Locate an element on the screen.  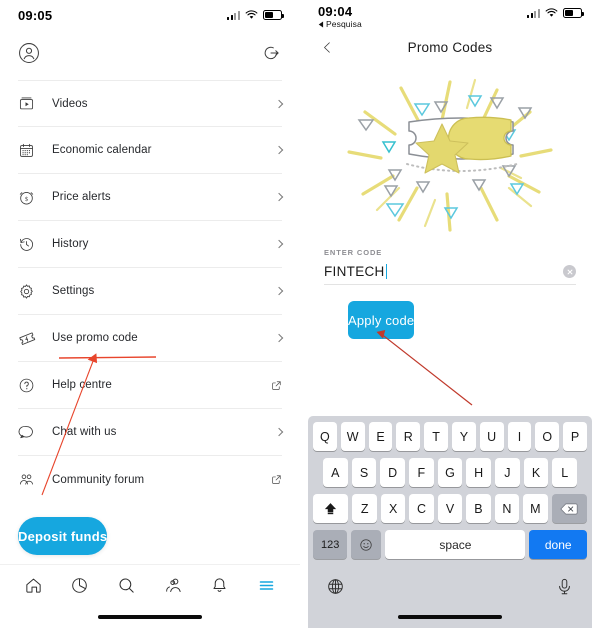
bottom-tab-bar is located at coordinates (150, 585).